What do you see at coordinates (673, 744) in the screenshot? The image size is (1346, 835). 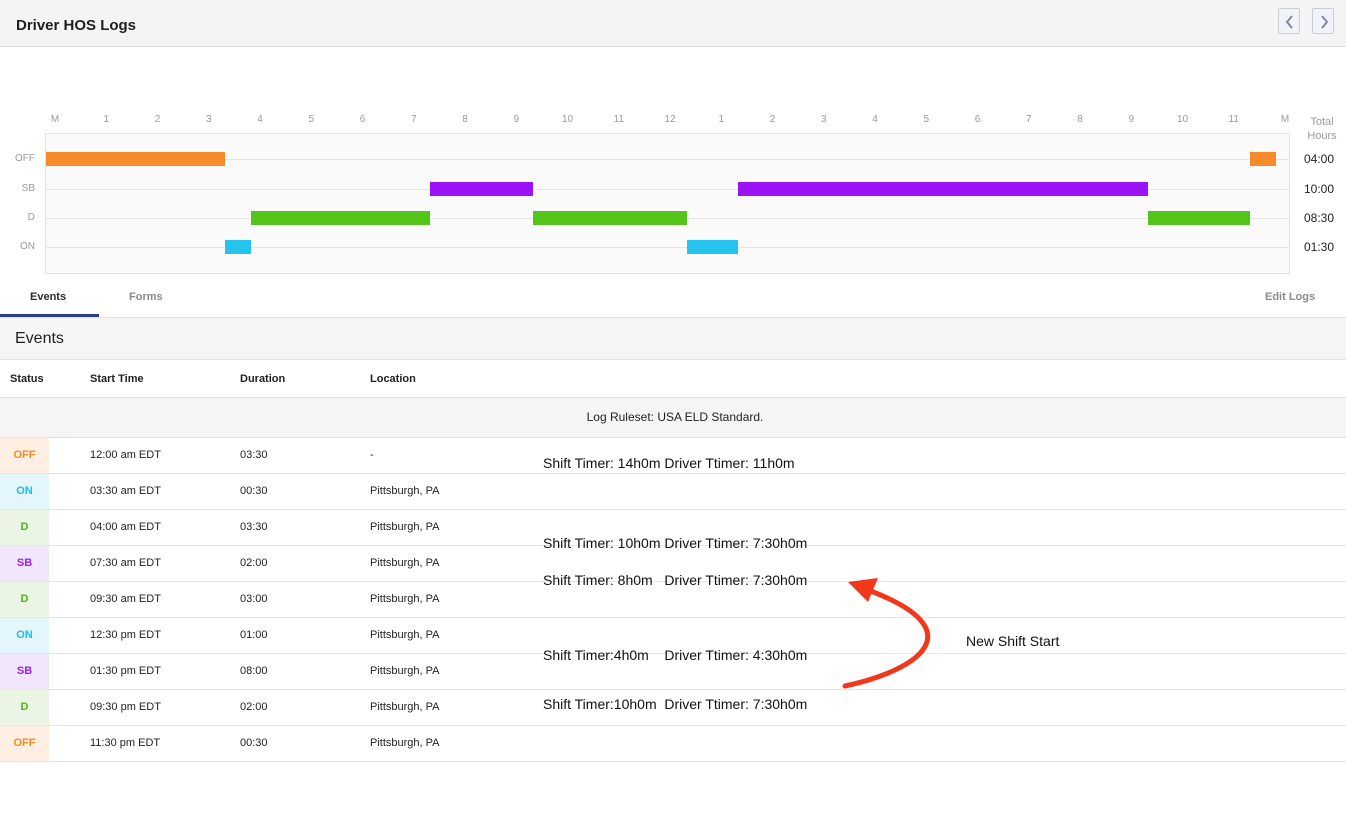 I see `event-row: OFF 11:30 pm EDT 00:30 Pittsburgh, PA` at bounding box center [673, 744].